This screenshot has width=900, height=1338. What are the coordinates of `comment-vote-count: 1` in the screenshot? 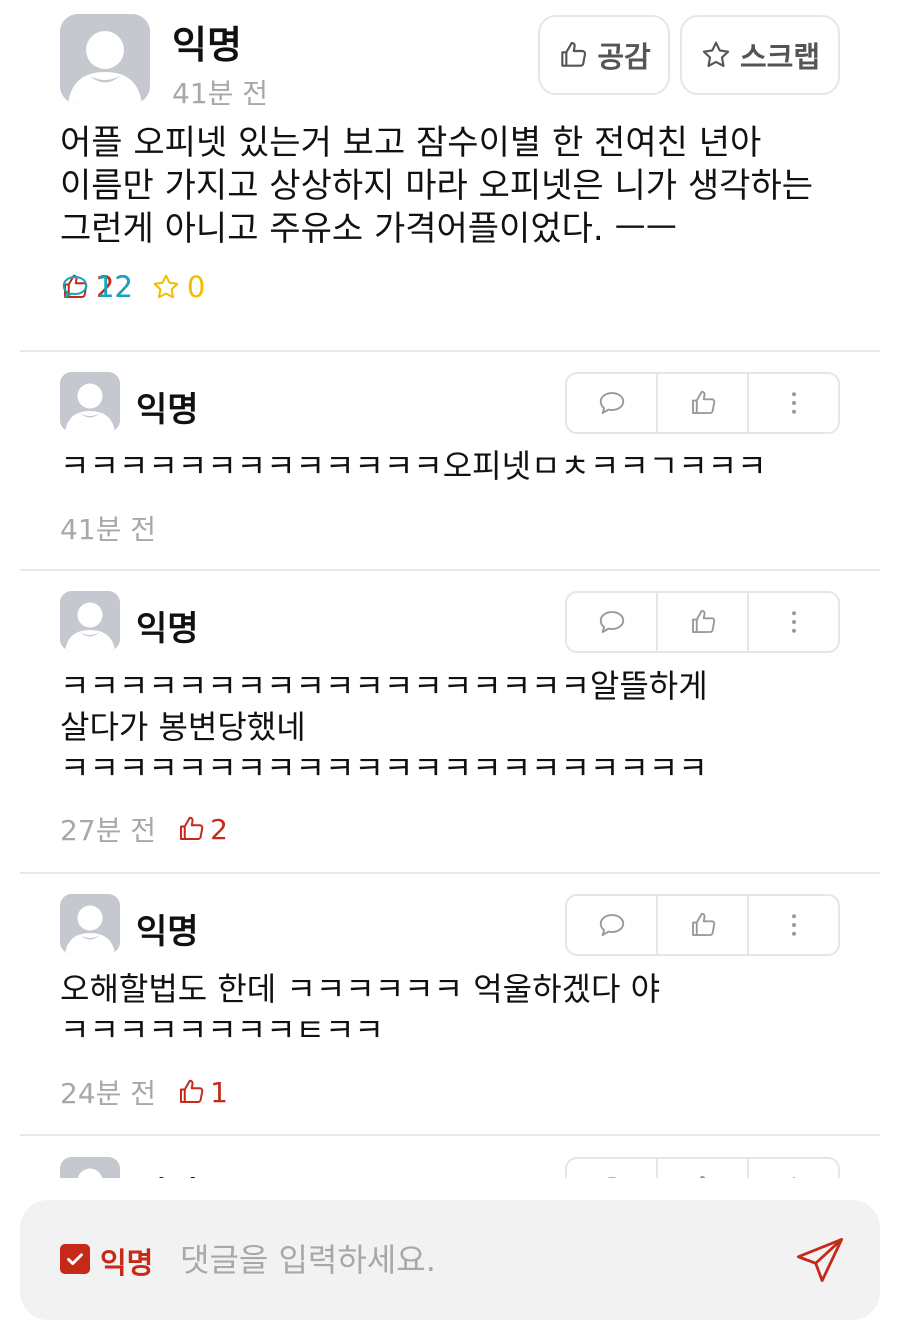 It's located at (202, 1092).